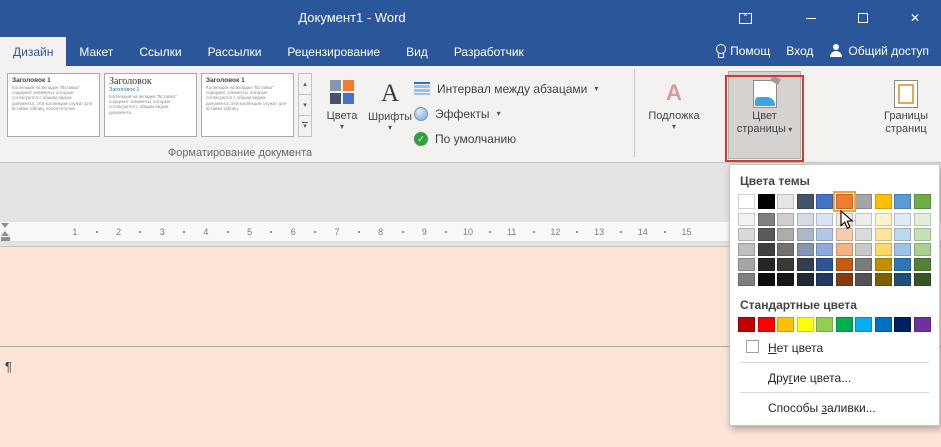 This screenshot has width=941, height=447. I want to click on share-button: Общий доступ, so click(879, 51).